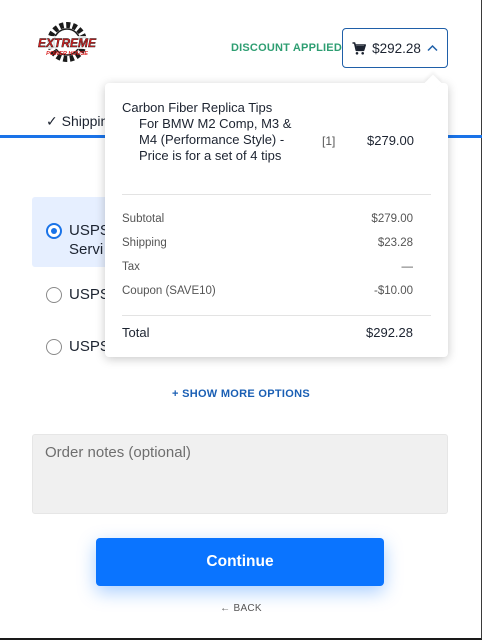 The image size is (482, 640). I want to click on svg-text: EXTREME, so click(67, 43).